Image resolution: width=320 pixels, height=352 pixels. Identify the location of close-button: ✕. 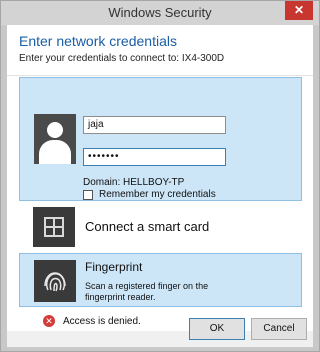
(299, 10).